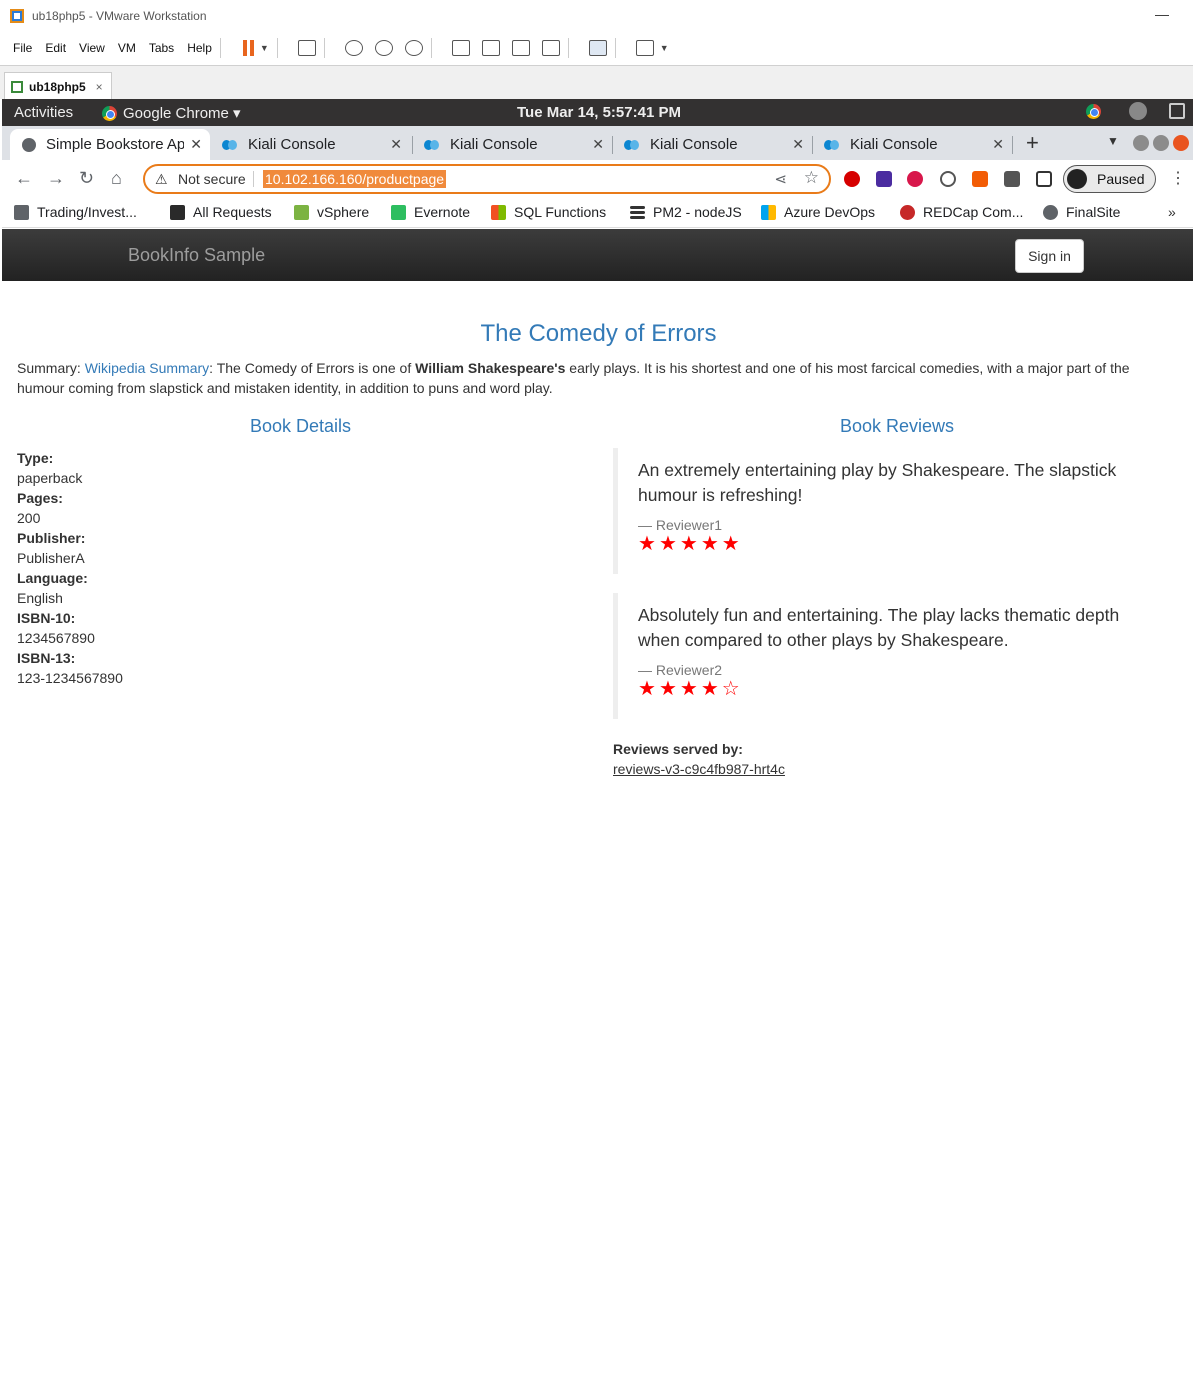 This screenshot has width=1193, height=1376. Describe the element at coordinates (58, 86) in the screenshot. I see `vm-tab-ub18php5: ub18php5 ×` at that location.